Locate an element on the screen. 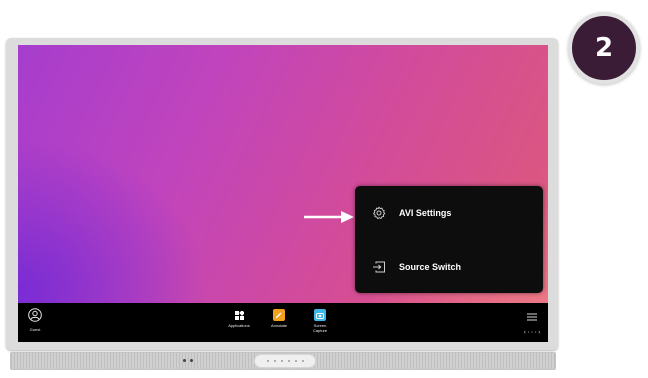 The width and height of the screenshot is (648, 378). menu-item-avi-settings: AVI Settings is located at coordinates (451, 213).